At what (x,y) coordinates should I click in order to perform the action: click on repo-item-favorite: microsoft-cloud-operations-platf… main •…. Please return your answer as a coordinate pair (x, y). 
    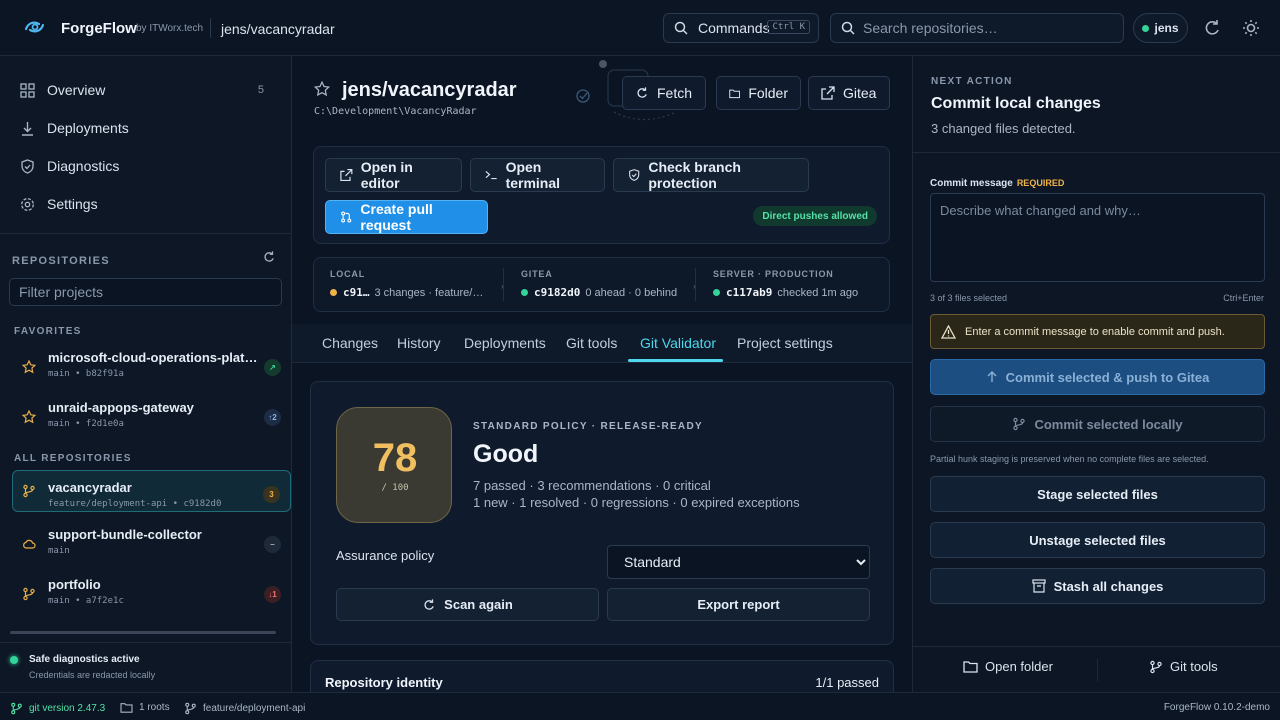
    Looking at the image, I should click on (151, 367).